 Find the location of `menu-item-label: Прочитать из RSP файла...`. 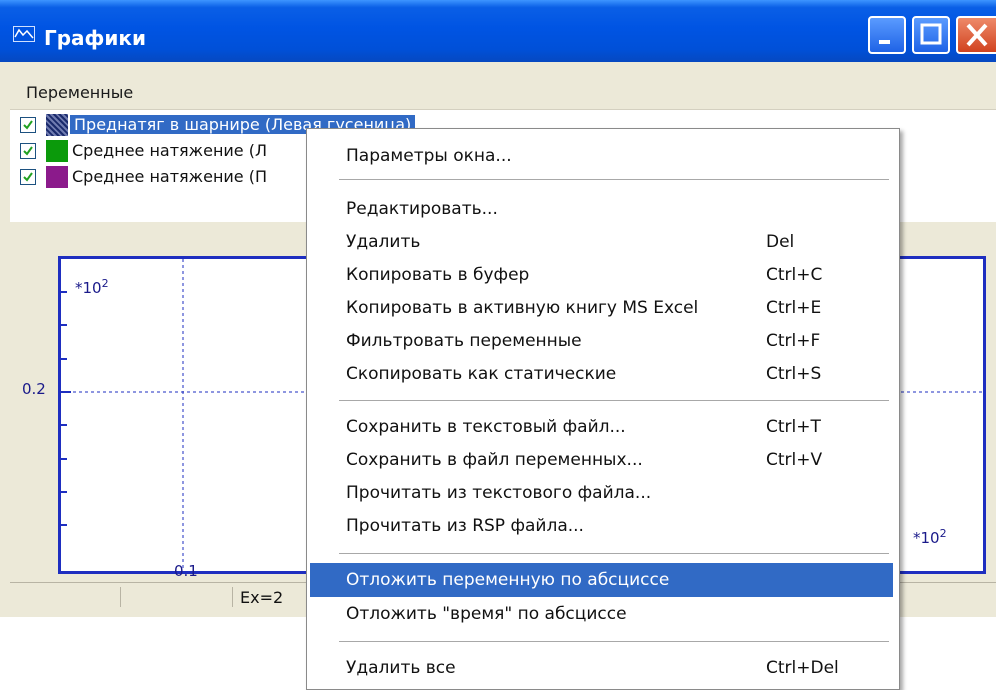

menu-item-label: Прочитать из RSP файла... is located at coordinates (465, 526).